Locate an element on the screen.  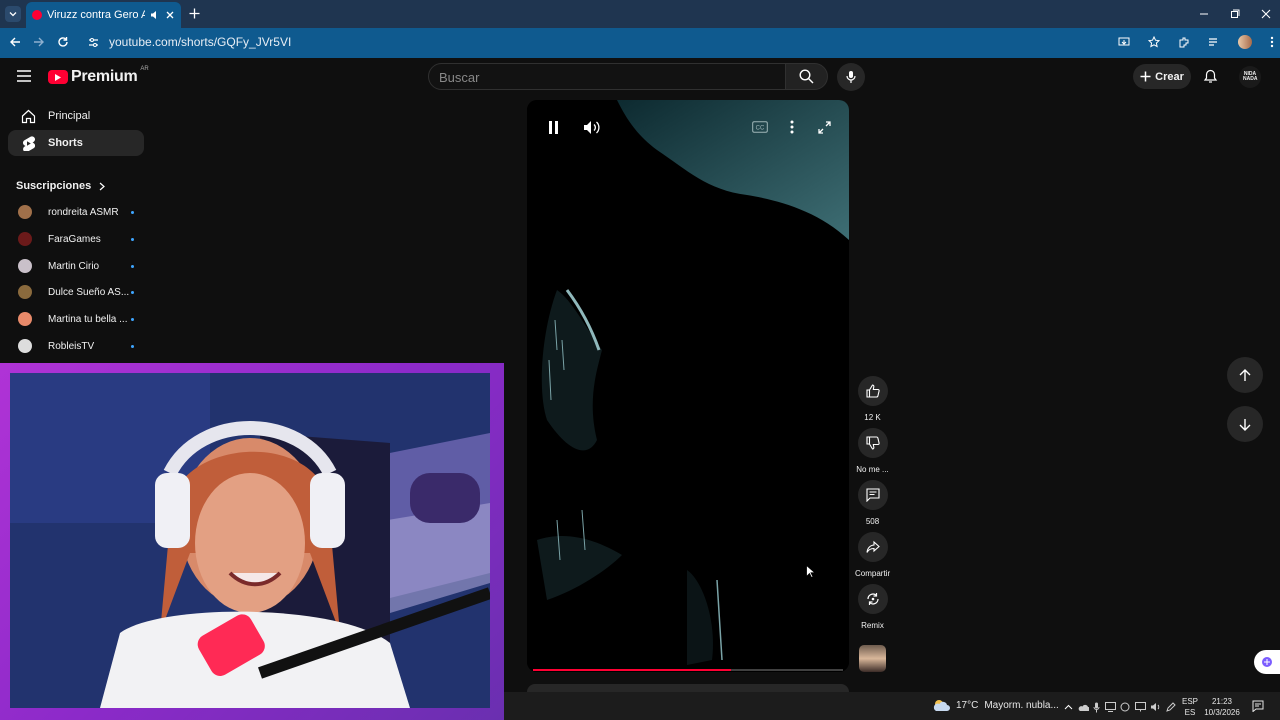
browser-tab-active: Viruzz contra Gero Arias en is located at coordinates (103, 15).